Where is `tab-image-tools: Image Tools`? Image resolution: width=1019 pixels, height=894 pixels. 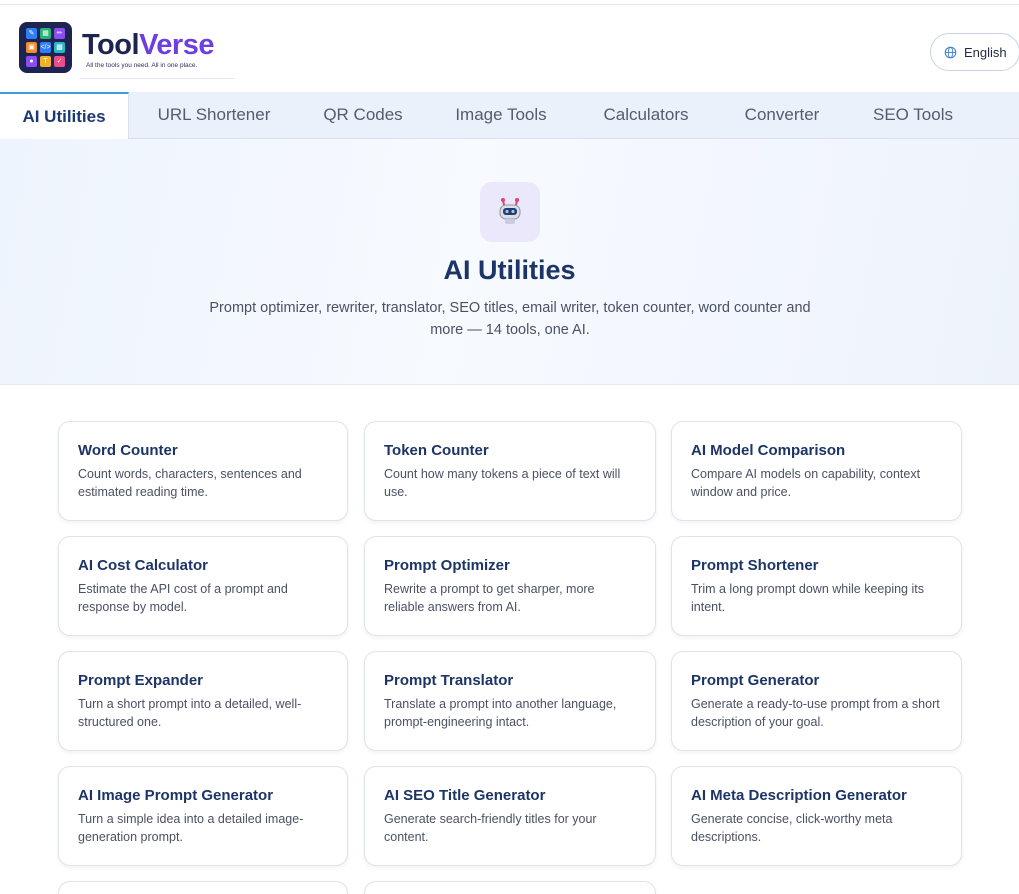 tab-image-tools: Image Tools is located at coordinates (501, 115).